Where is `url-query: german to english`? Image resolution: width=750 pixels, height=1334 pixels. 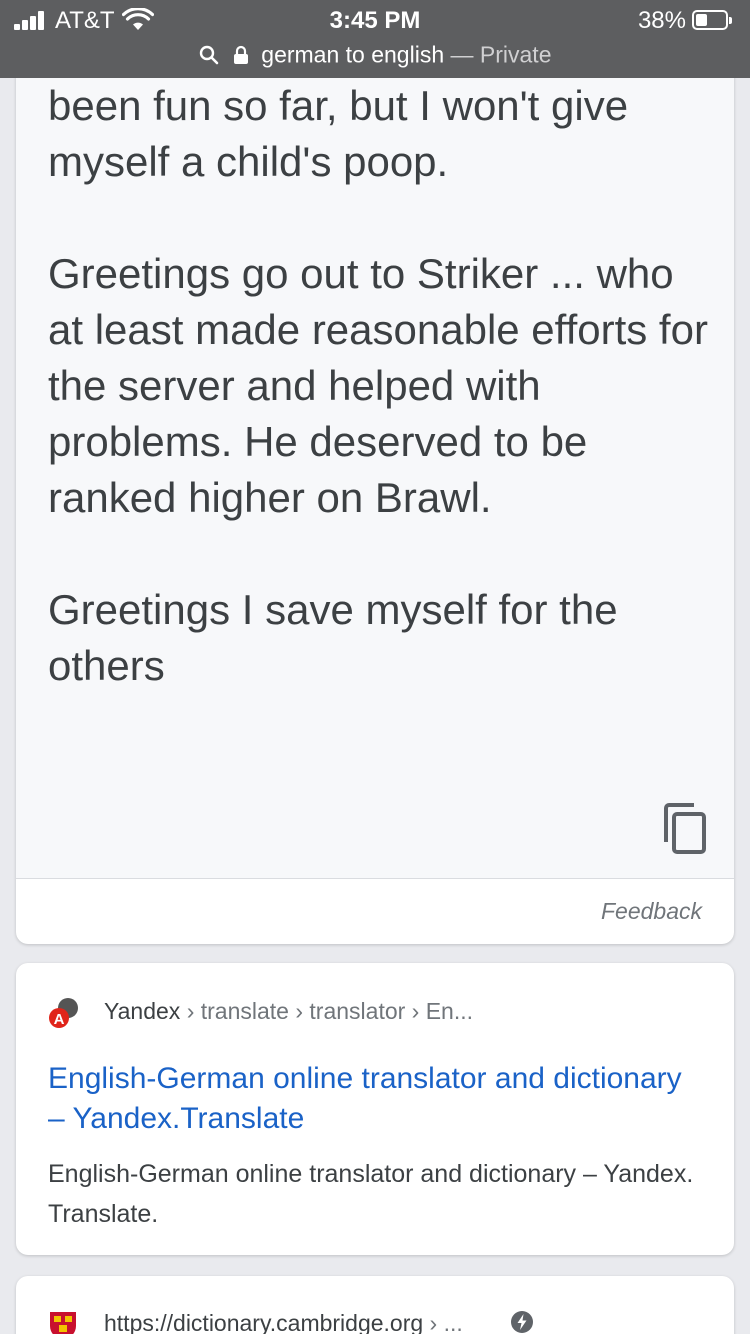 url-query: german to english is located at coordinates (353, 54).